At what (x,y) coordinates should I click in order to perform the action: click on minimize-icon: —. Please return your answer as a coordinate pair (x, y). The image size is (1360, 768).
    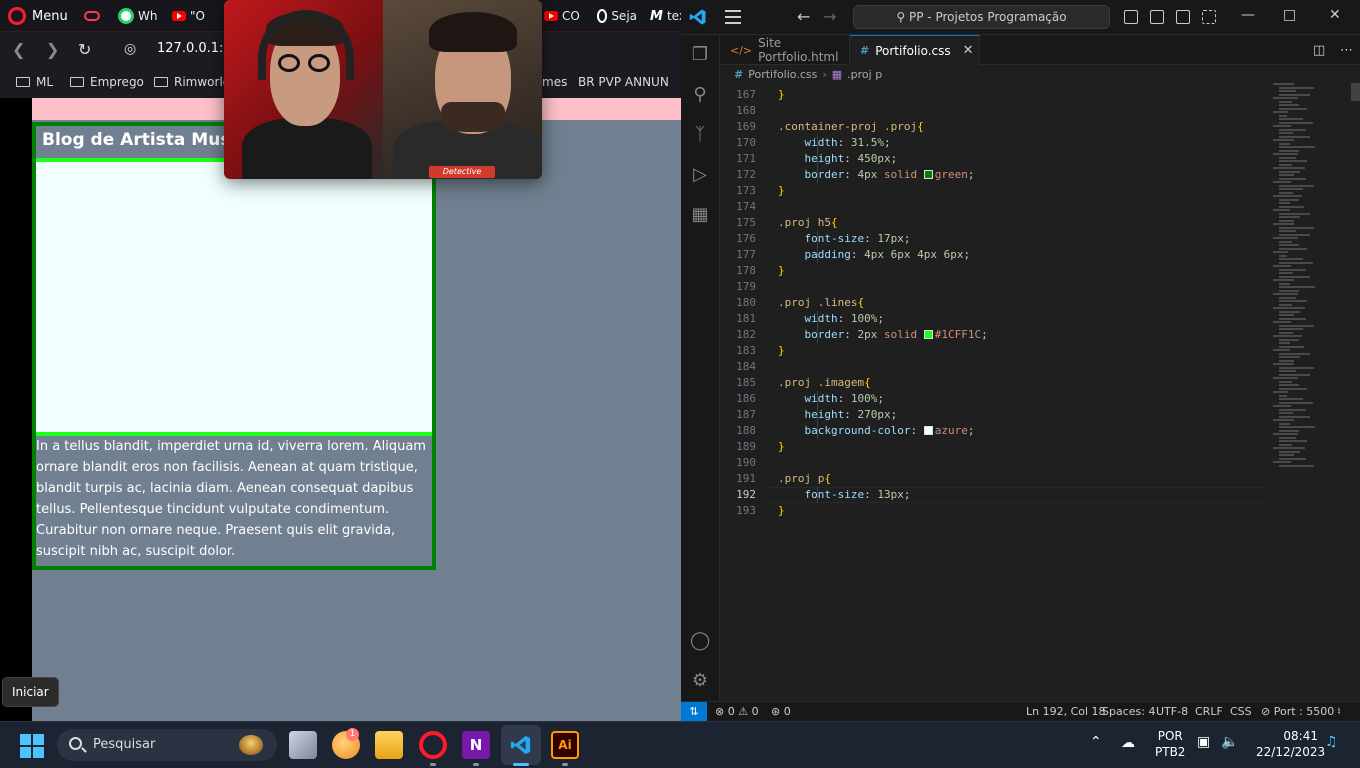
    Looking at the image, I should click on (1248, 15).